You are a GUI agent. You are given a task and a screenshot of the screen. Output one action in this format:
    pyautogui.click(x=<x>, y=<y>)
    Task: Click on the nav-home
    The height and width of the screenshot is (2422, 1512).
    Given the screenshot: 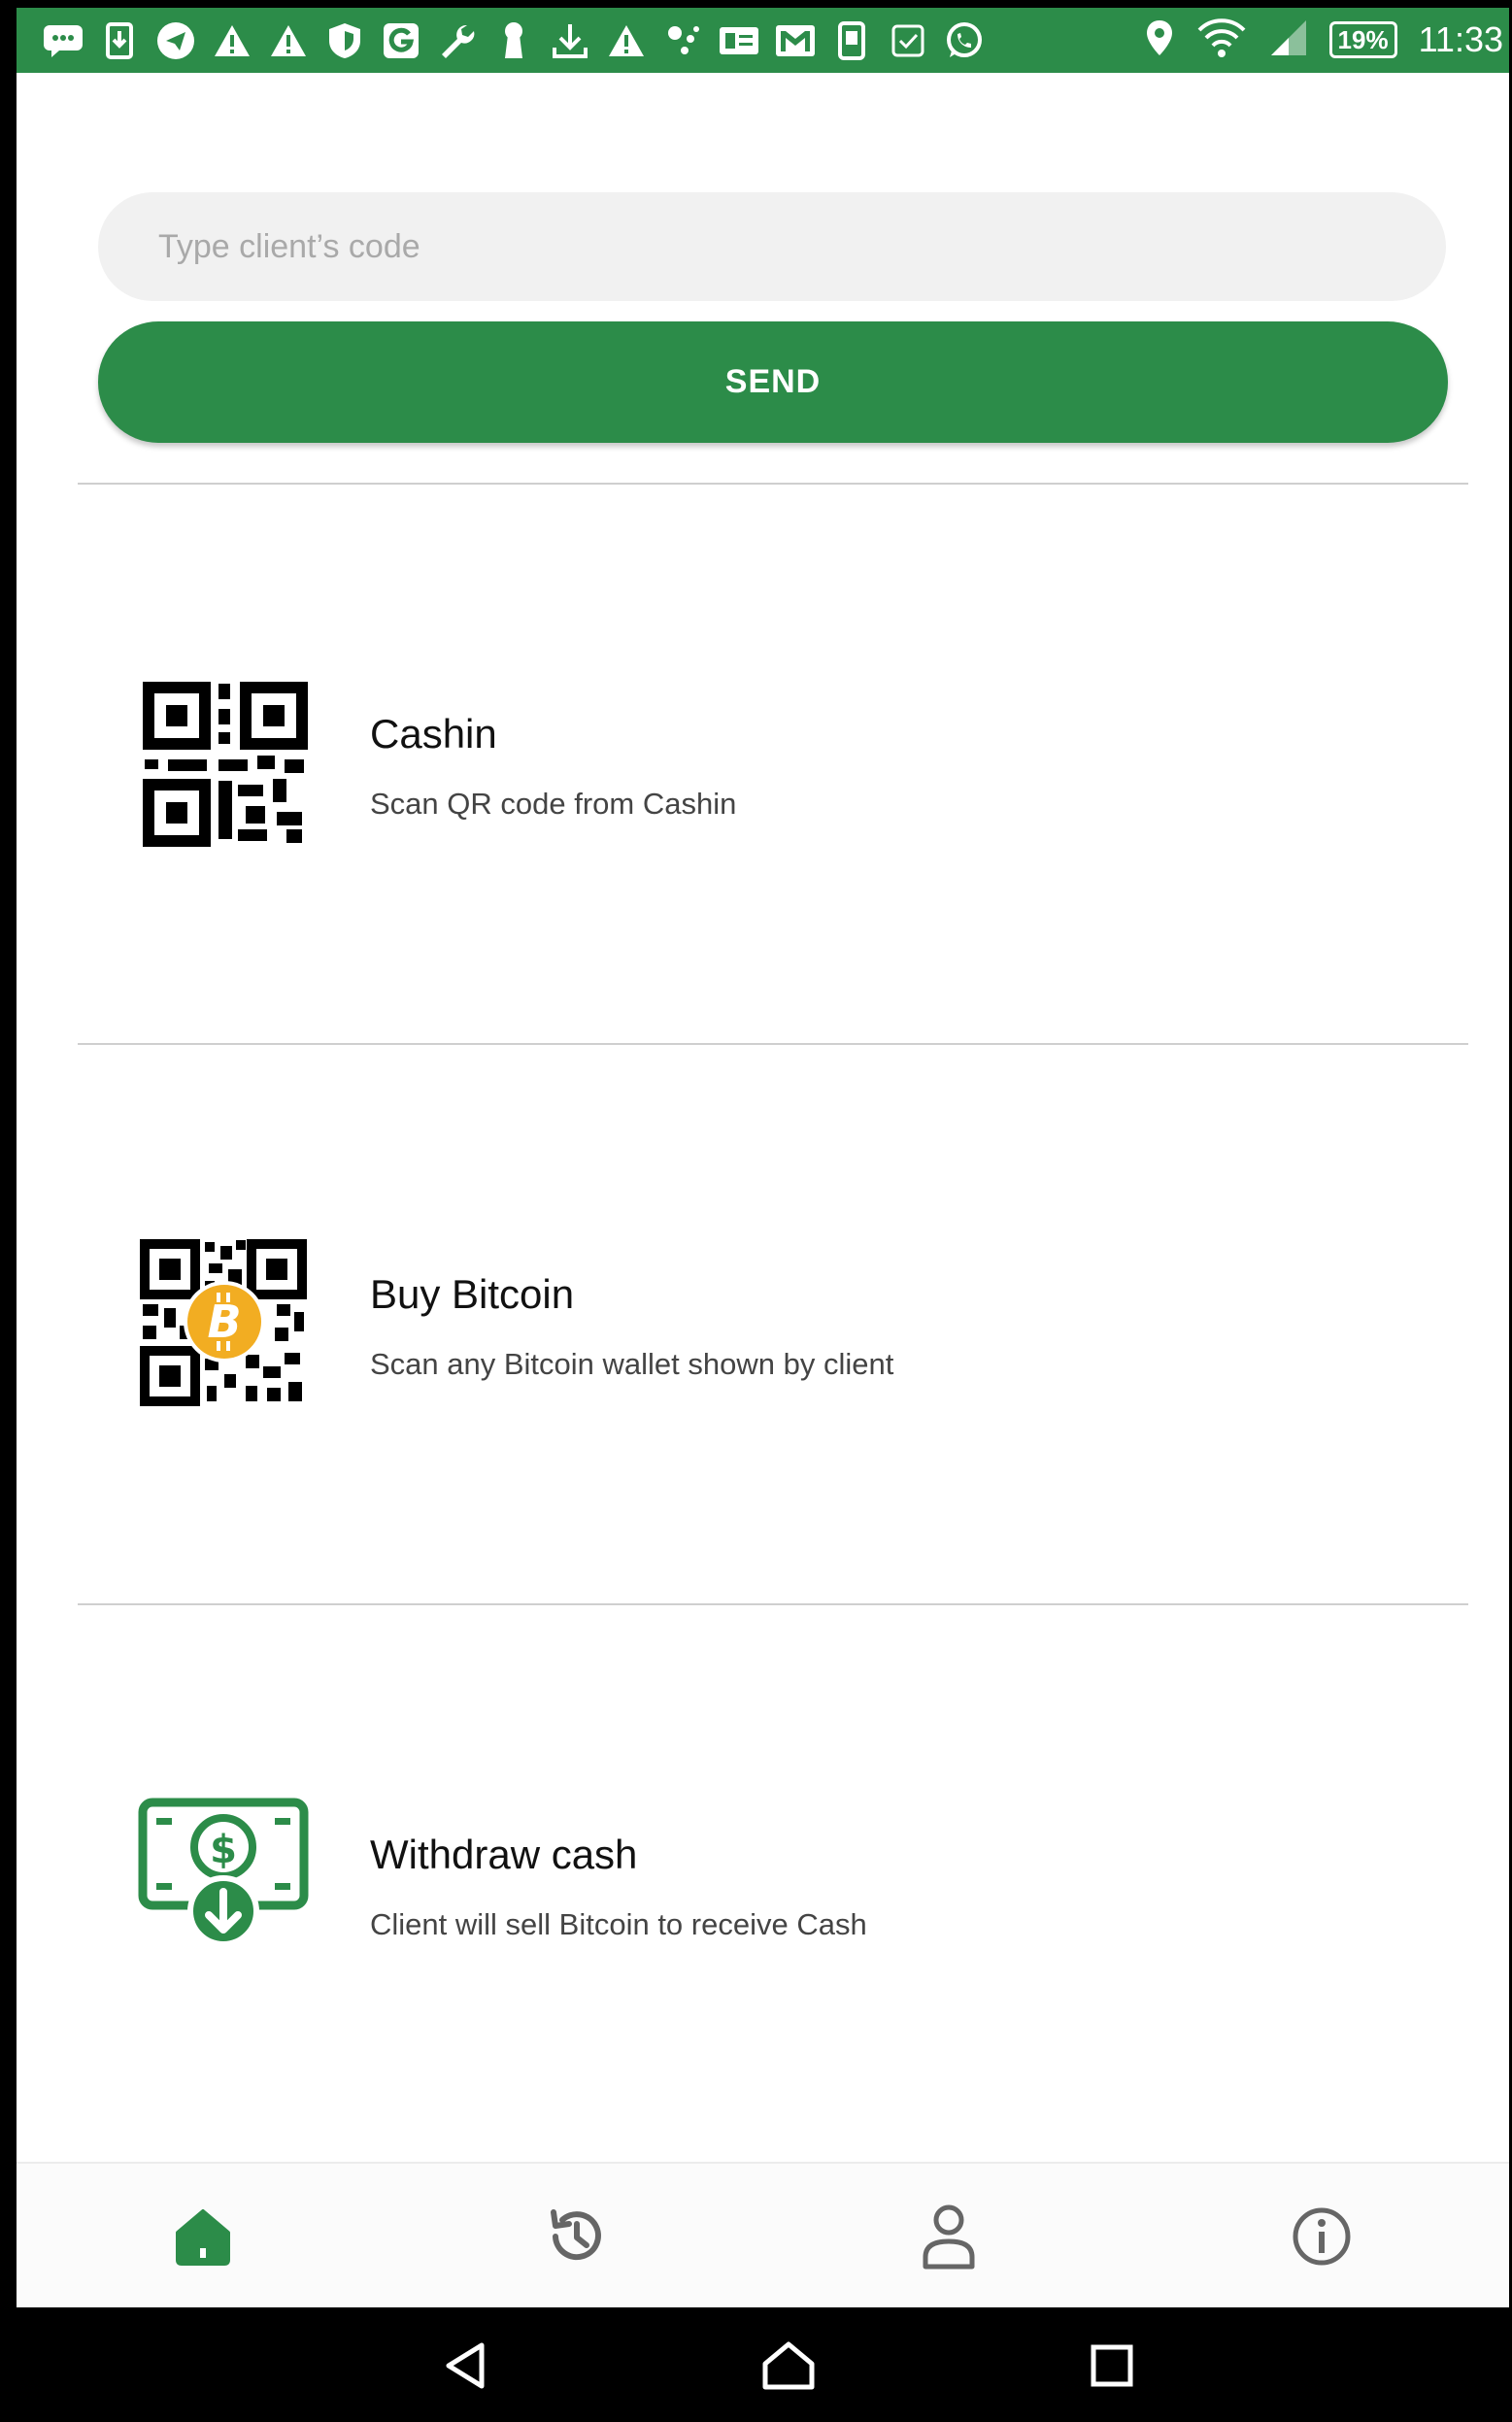 What is the action you would take?
    pyautogui.click(x=203, y=2236)
    